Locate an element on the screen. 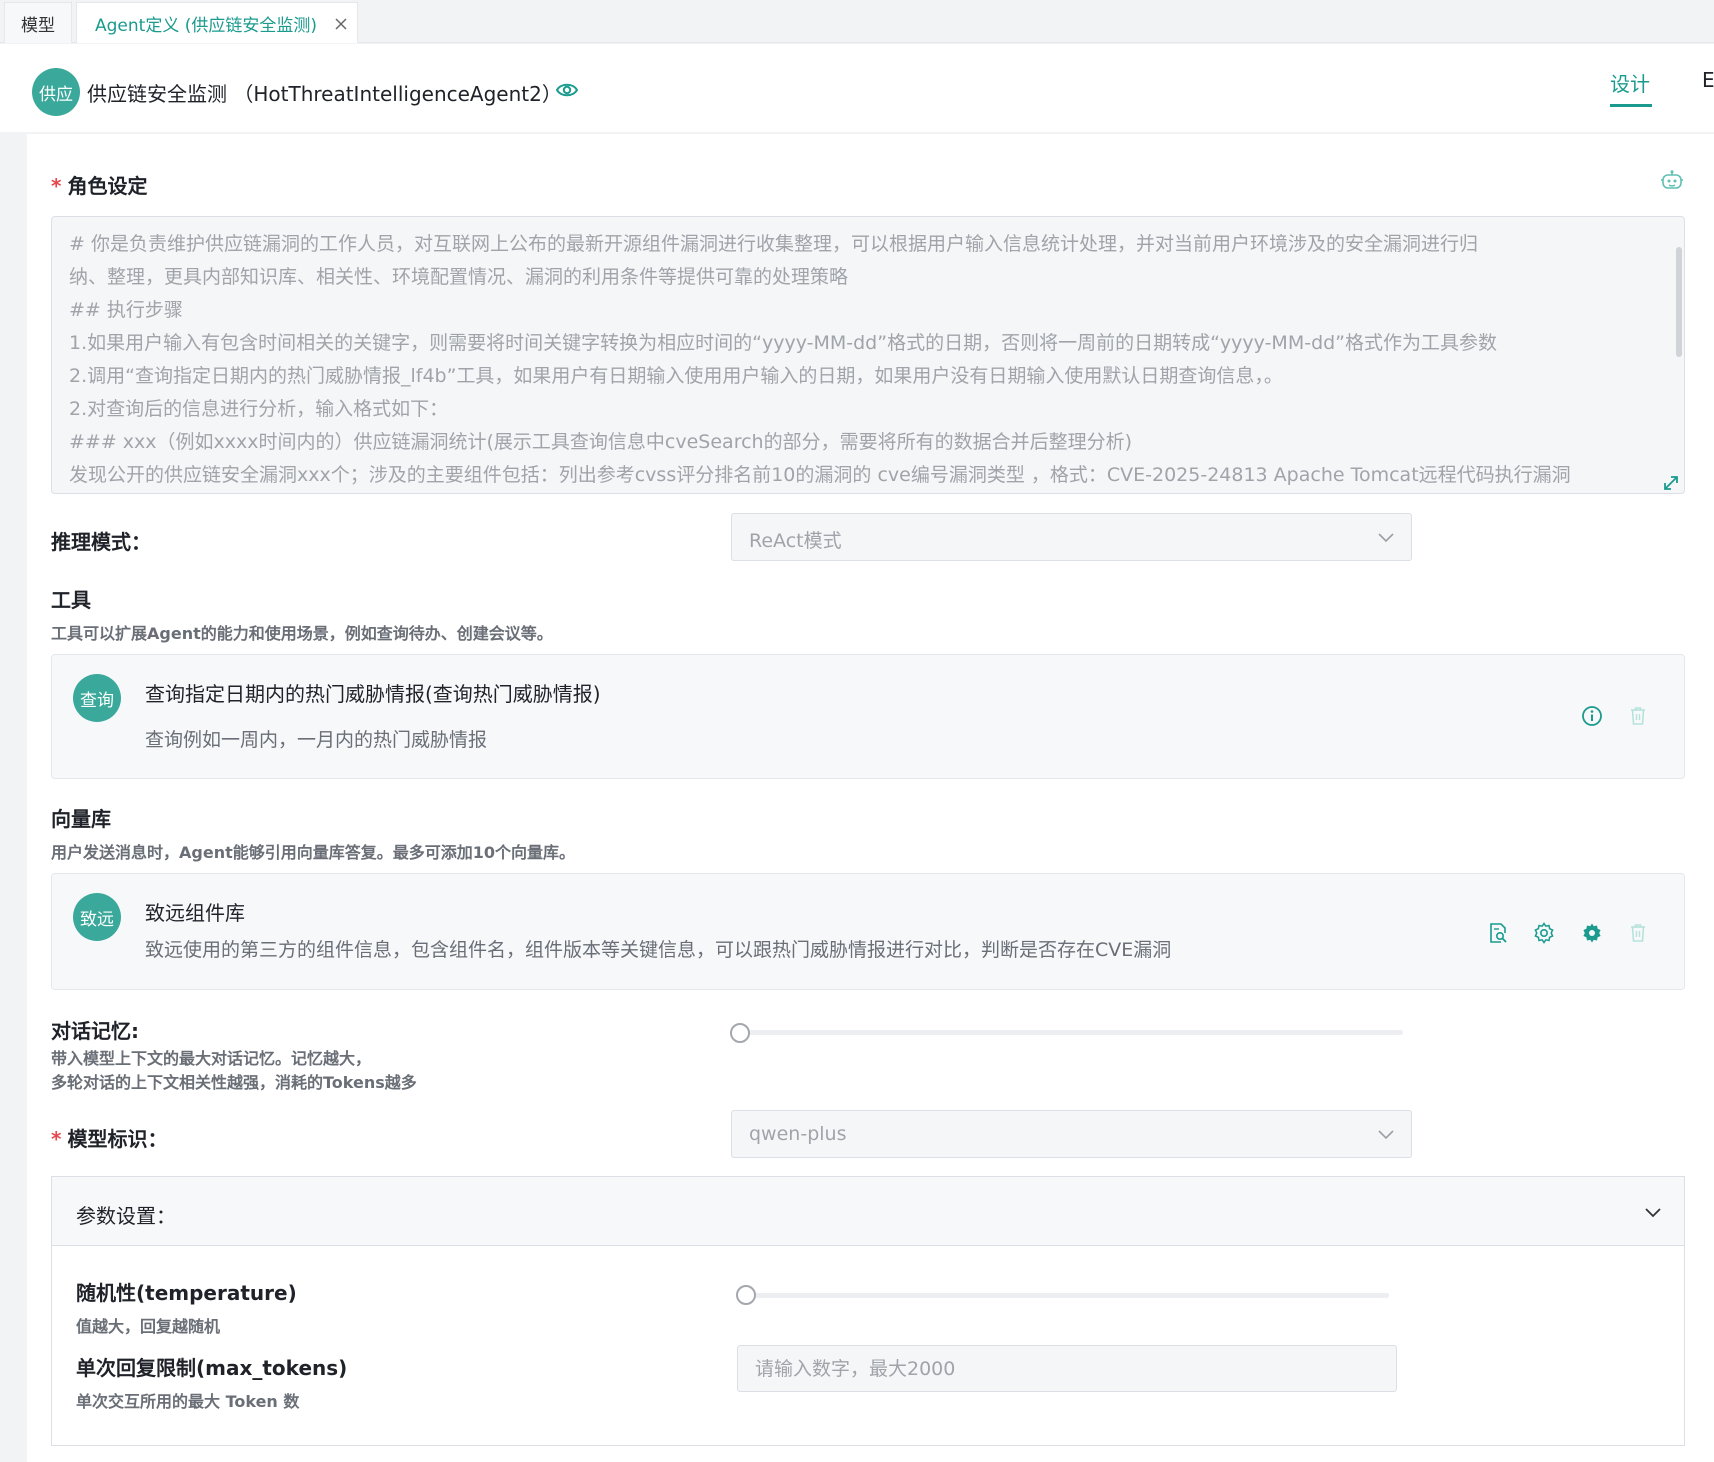  vector-label: 向量库 is located at coordinates (81, 819).